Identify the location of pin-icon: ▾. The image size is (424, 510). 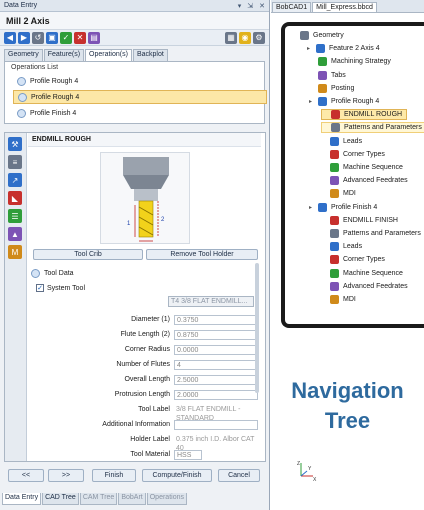
(240, 6).